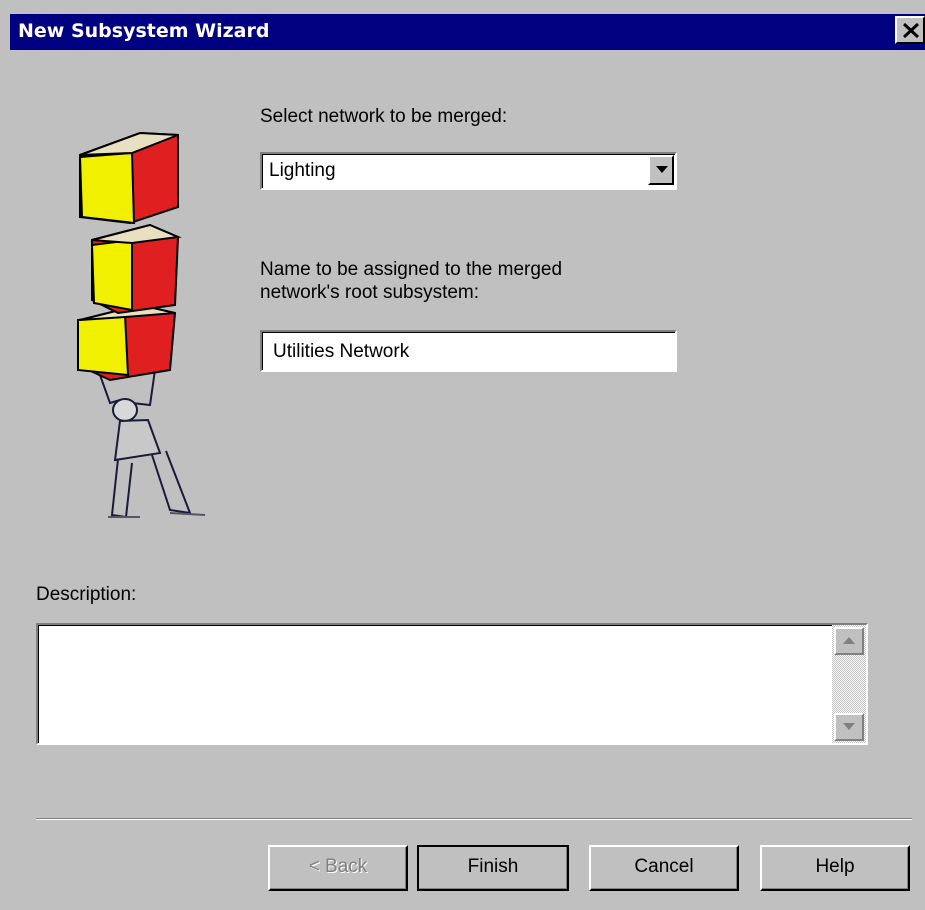 This screenshot has width=925, height=910. I want to click on scroll-down-button, so click(849, 727).